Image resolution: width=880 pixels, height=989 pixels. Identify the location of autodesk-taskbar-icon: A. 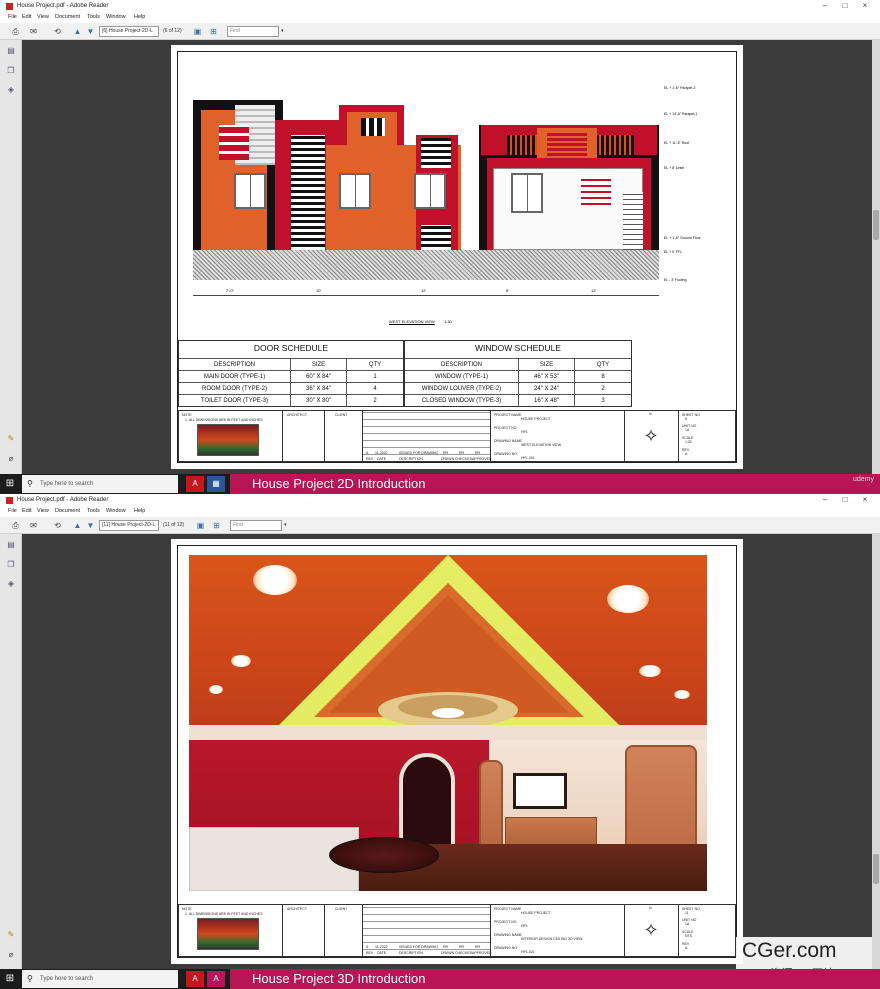
(216, 979).